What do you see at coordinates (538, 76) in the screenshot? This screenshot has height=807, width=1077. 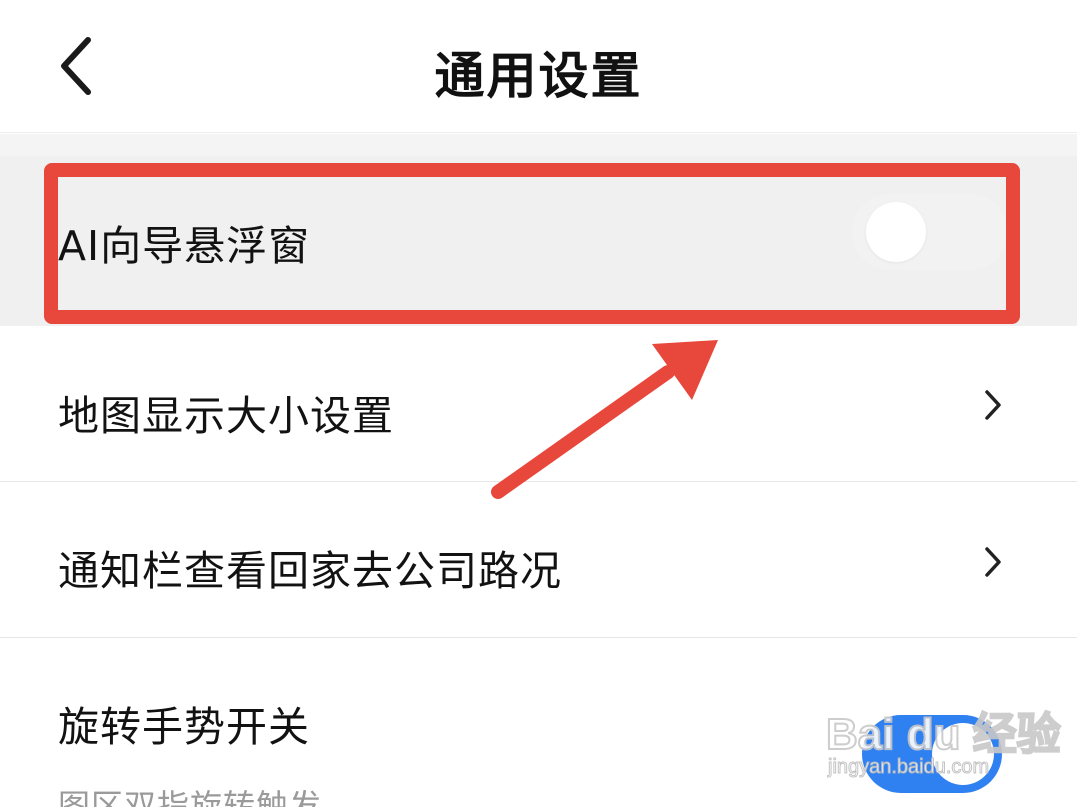 I see `page-title: 通用设置` at bounding box center [538, 76].